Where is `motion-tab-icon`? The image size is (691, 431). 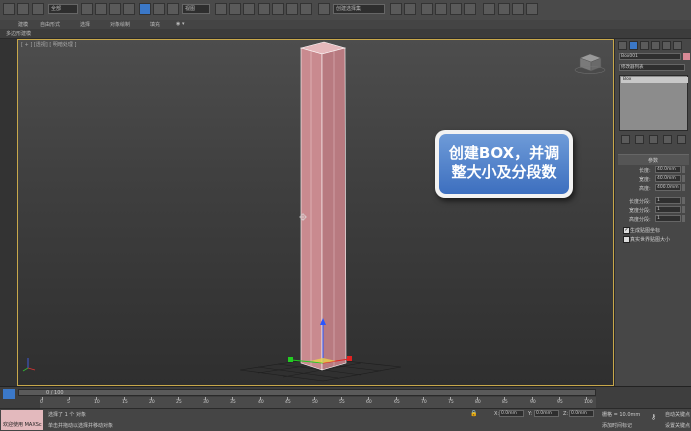
motion-tab-icon is located at coordinates (655, 45).